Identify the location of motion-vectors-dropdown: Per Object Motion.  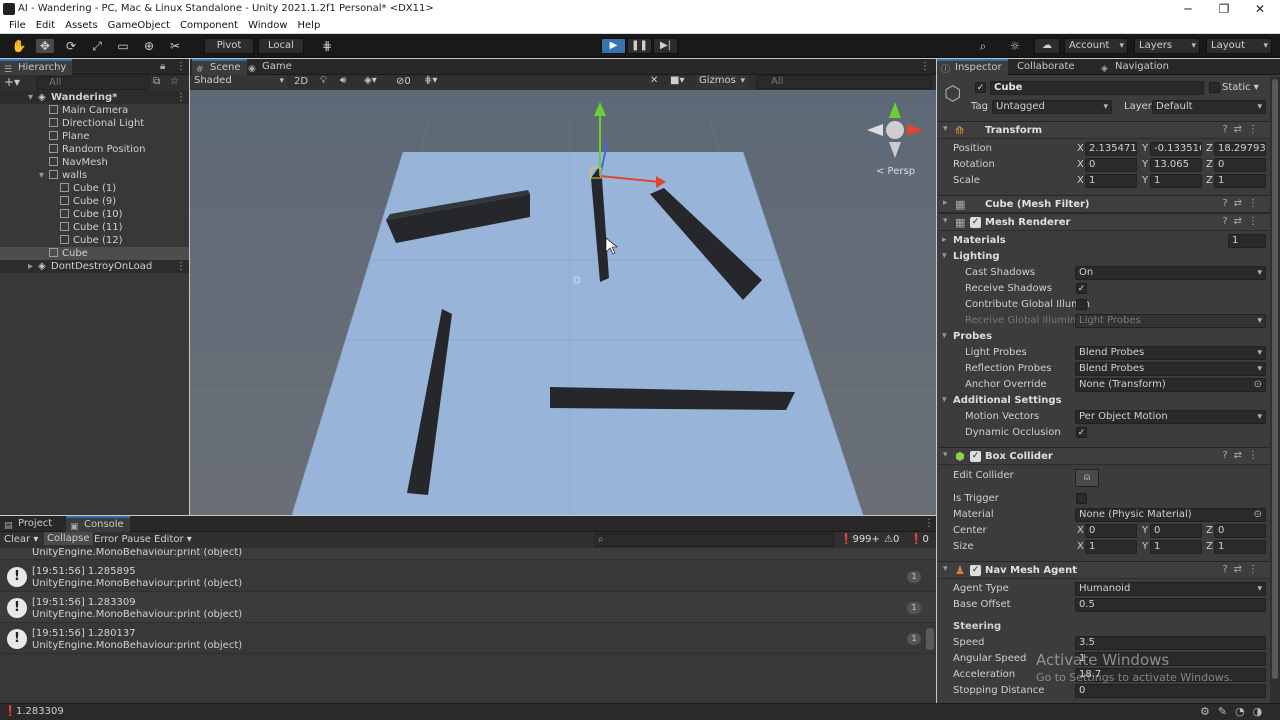
(1170, 417).